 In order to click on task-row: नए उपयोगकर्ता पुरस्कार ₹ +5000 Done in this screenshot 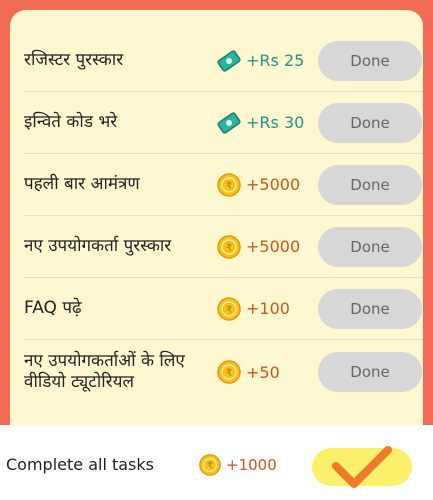, I will do `click(223, 247)`.